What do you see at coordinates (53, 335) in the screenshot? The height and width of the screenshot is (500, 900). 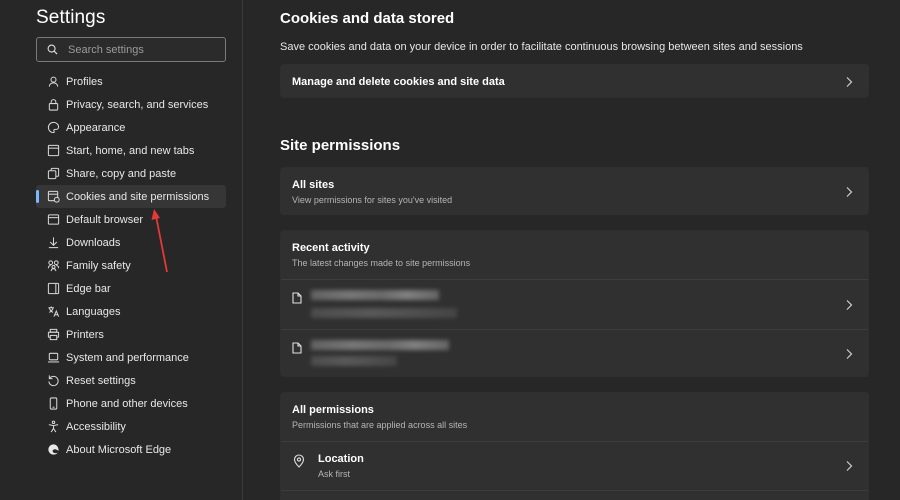 I see `printer-icon` at bounding box center [53, 335].